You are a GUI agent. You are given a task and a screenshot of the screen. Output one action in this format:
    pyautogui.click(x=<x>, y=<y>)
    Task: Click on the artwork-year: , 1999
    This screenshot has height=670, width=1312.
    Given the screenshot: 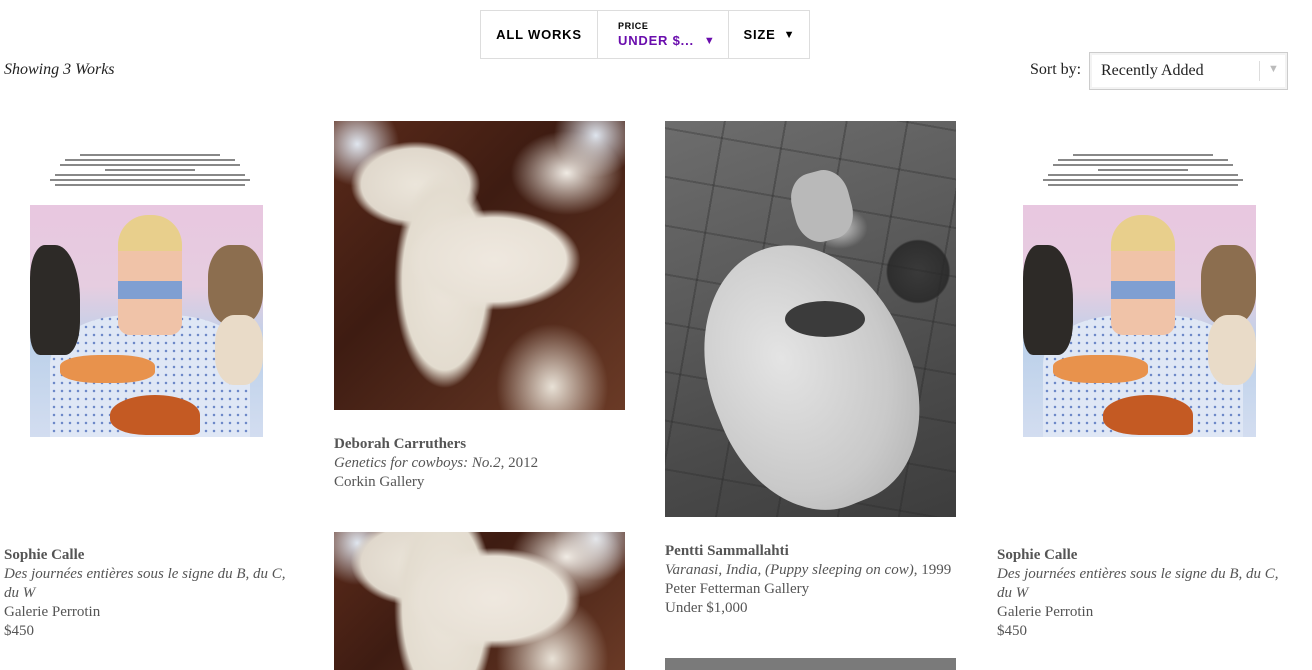 What is the action you would take?
    pyautogui.click(x=932, y=570)
    